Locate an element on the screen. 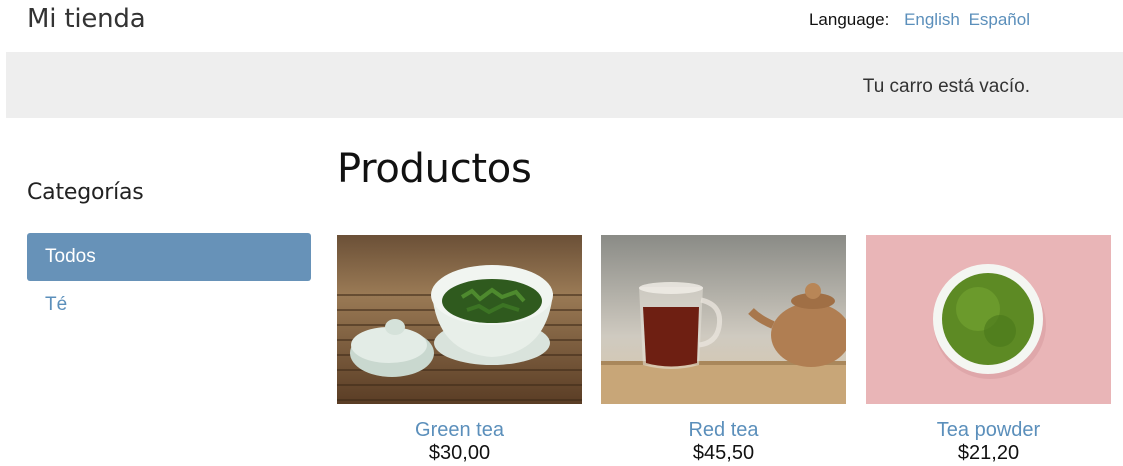 This screenshot has height=466, width=1123. red-tea-image is located at coordinates (723, 319).